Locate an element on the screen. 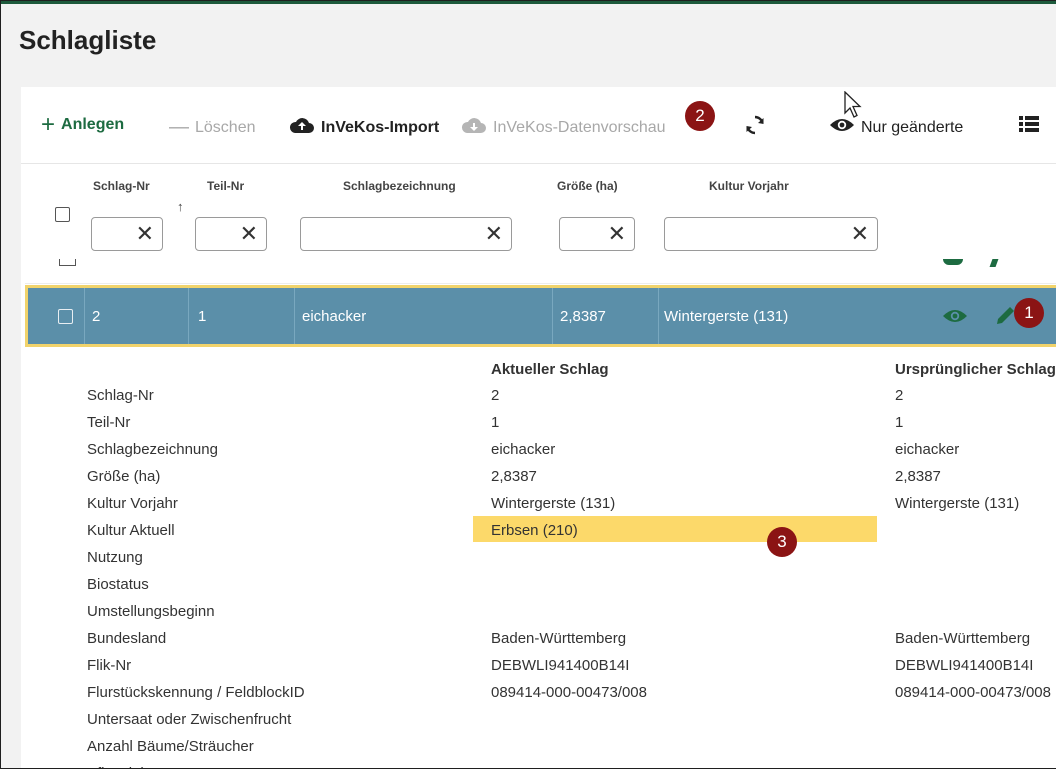 The image size is (1057, 769). invekos-vorschau-button: InVeKos-Datenvorschau is located at coordinates (563, 127).